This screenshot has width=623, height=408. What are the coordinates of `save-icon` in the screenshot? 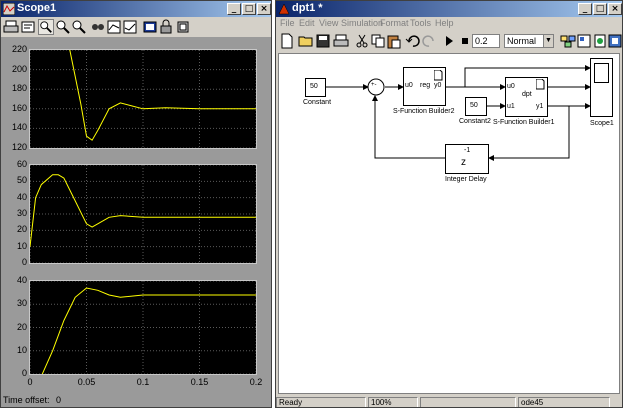 It's located at (323, 41).